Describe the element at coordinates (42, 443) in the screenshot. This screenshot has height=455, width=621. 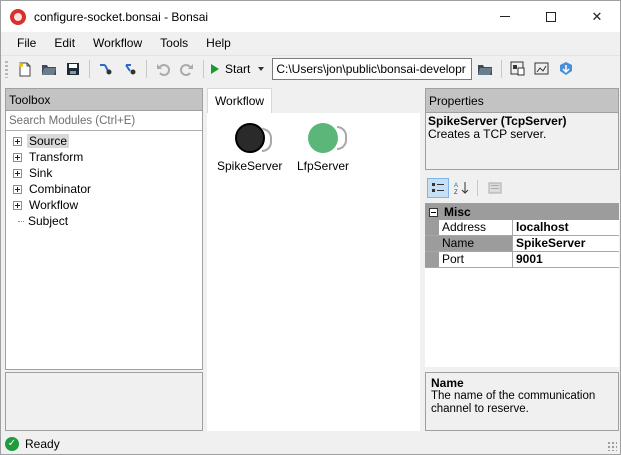
I see `status-text: Ready` at that location.